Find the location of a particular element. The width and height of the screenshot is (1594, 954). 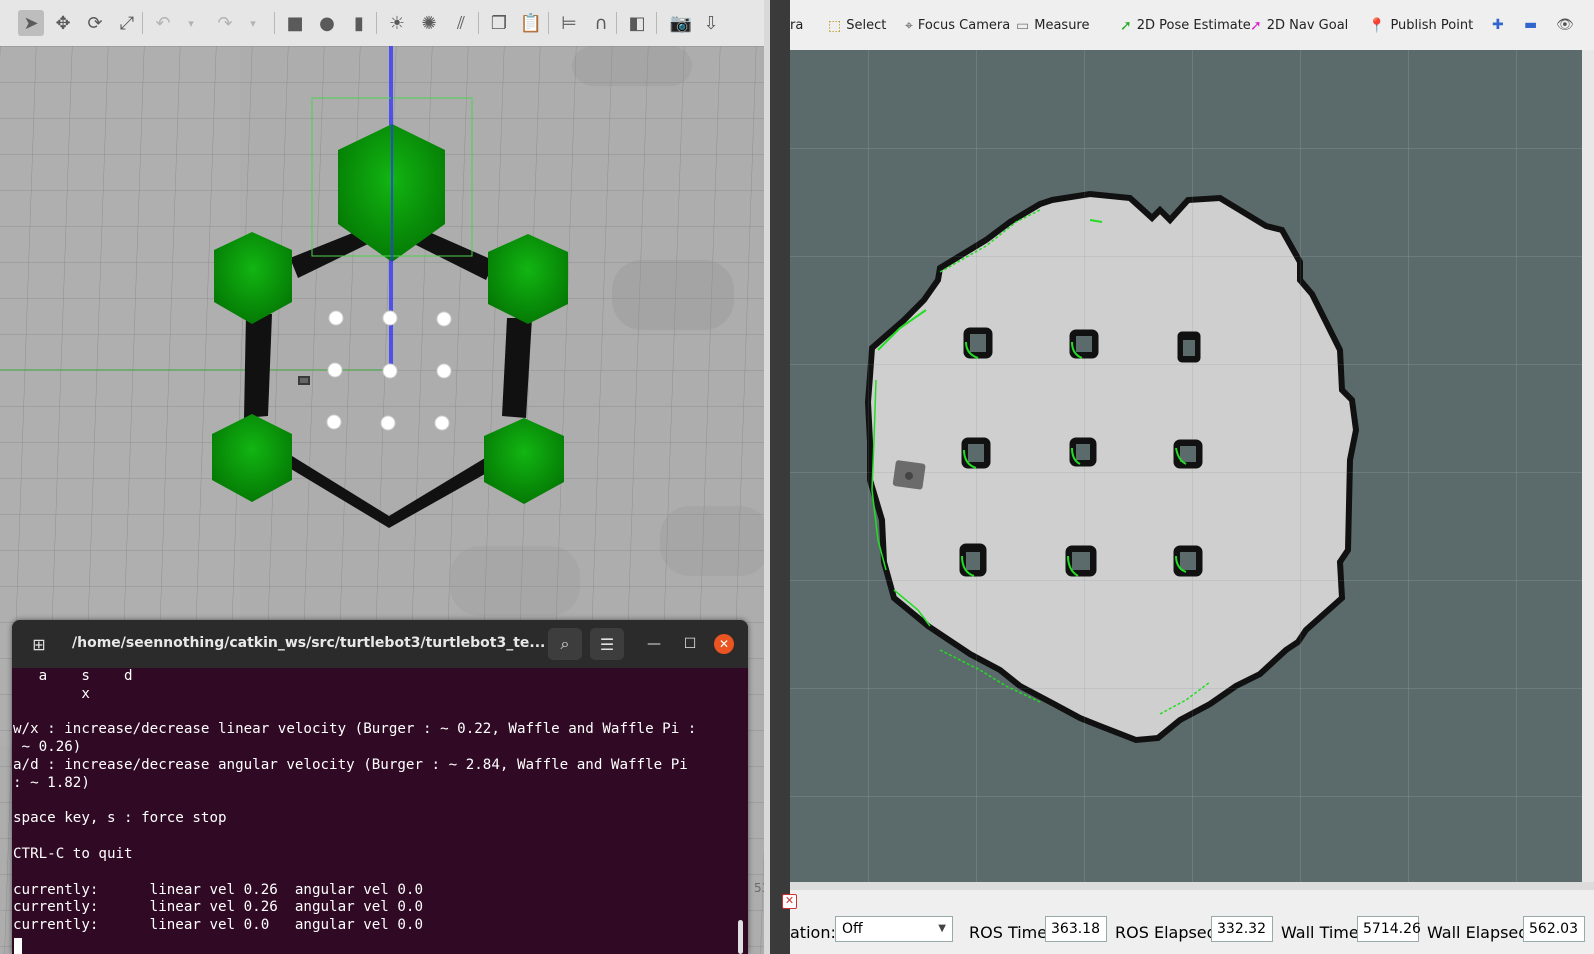

scale-icon: ⤢ is located at coordinates (127, 23).